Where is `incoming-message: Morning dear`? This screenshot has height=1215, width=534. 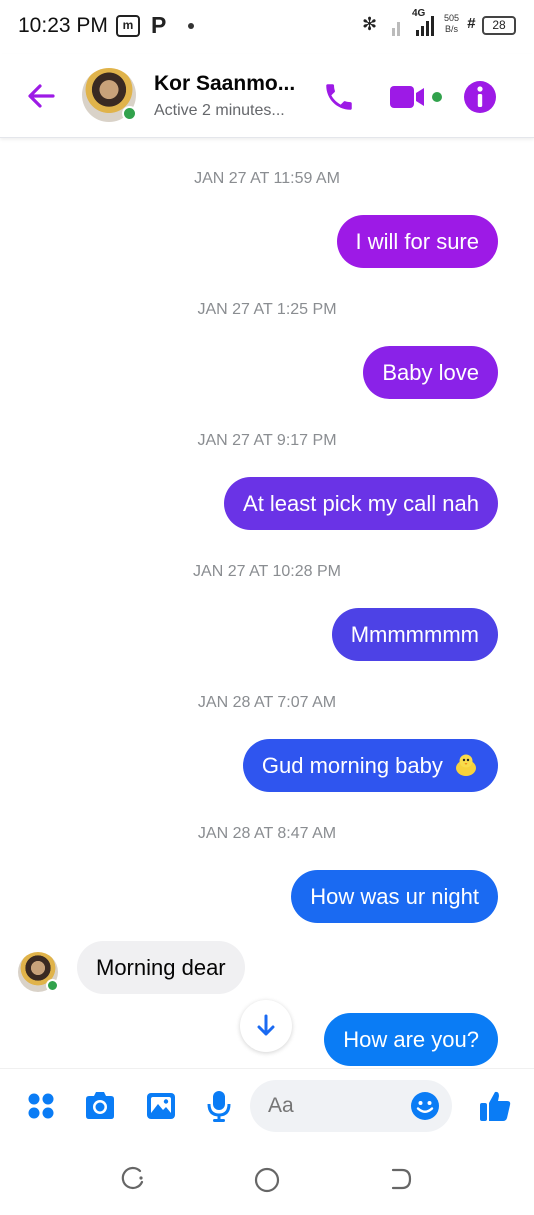 incoming-message: Morning dear is located at coordinates (161, 967).